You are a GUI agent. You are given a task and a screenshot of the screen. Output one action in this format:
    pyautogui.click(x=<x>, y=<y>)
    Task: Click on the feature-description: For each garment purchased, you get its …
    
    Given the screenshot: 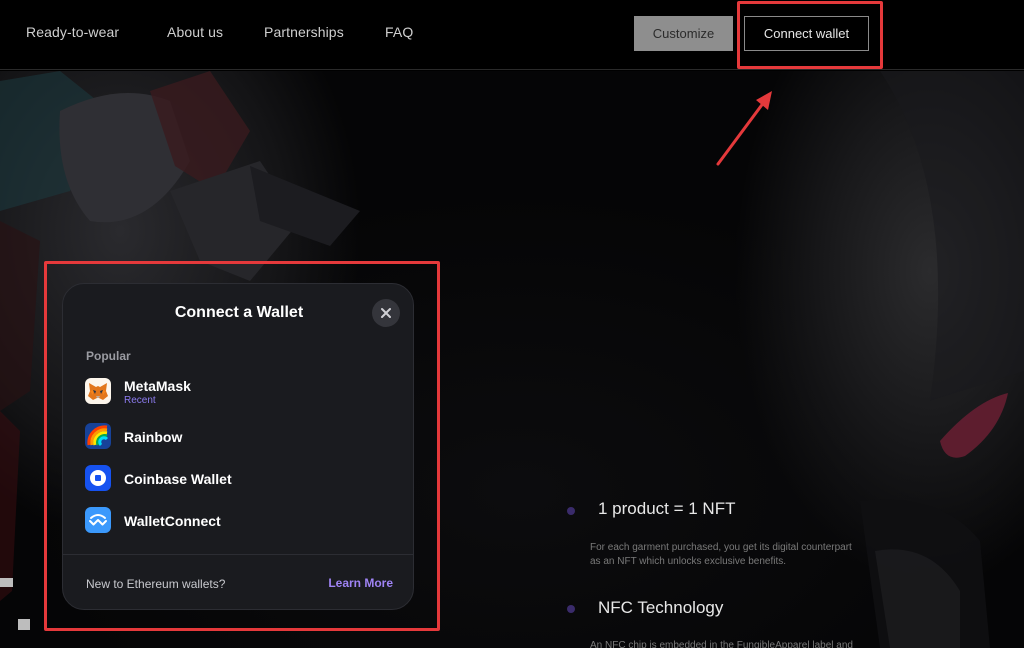 What is the action you would take?
    pyautogui.click(x=740, y=555)
    